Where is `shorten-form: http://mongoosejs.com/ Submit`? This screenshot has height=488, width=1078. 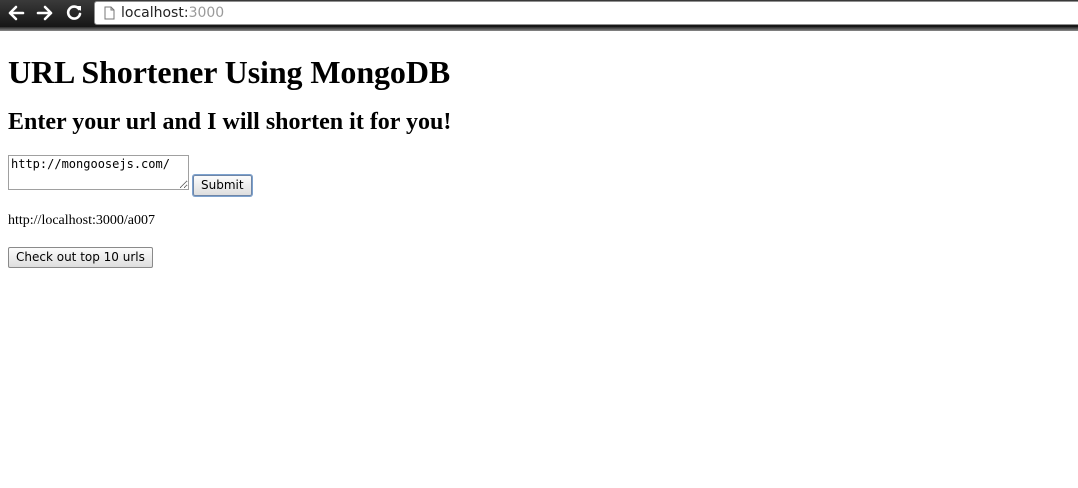 shorten-form: http://mongoosejs.com/ Submit is located at coordinates (539, 175).